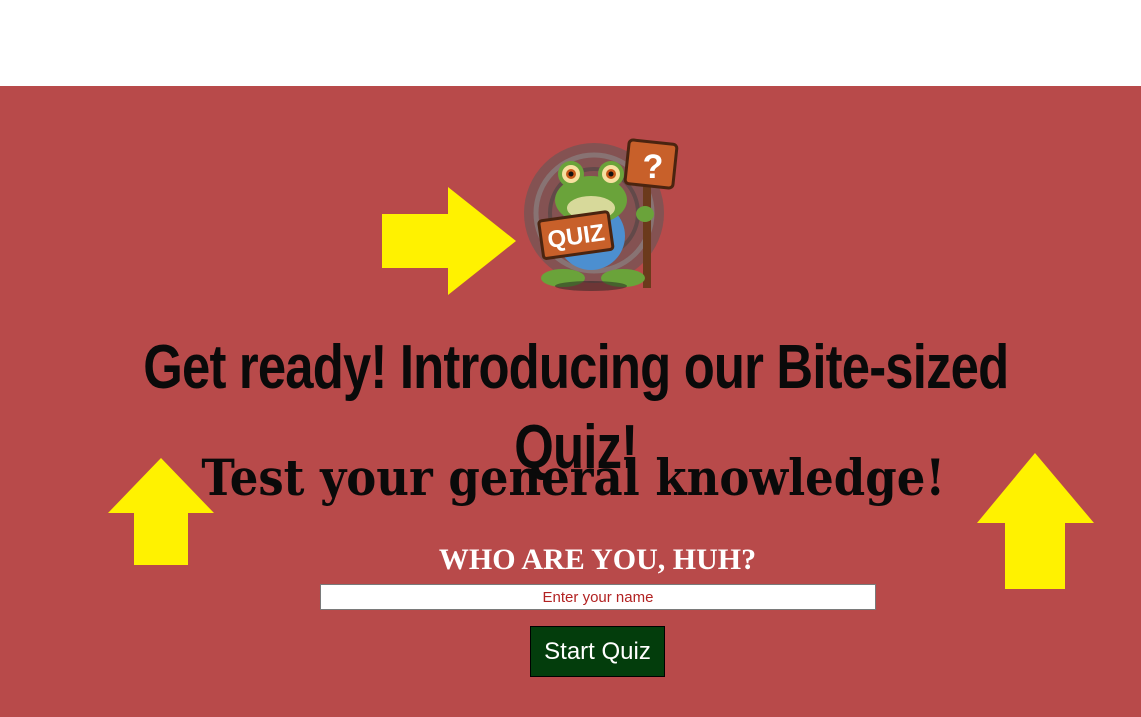 The width and height of the screenshot is (1141, 717). I want to click on top-bar, so click(570, 43).